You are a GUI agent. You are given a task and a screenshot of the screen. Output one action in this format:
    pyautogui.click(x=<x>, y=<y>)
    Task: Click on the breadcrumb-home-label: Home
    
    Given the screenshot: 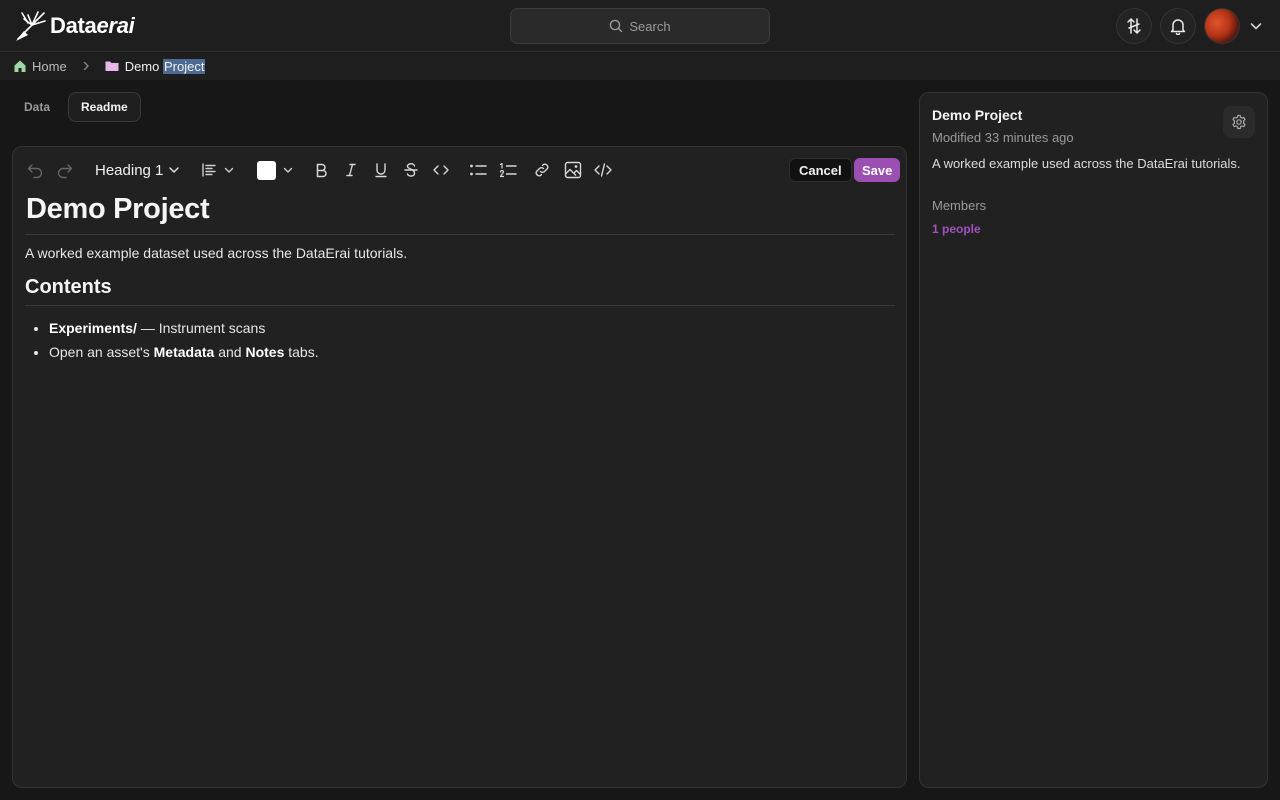 What is the action you would take?
    pyautogui.click(x=49, y=66)
    